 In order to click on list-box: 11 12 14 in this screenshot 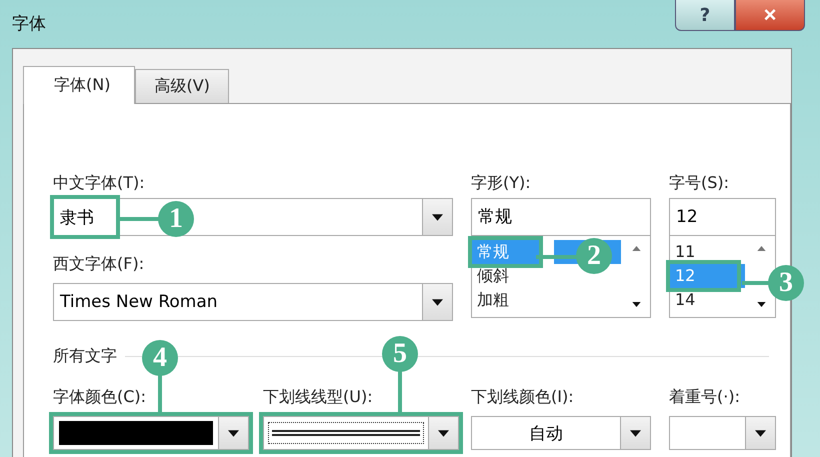, I will do `click(722, 277)`.